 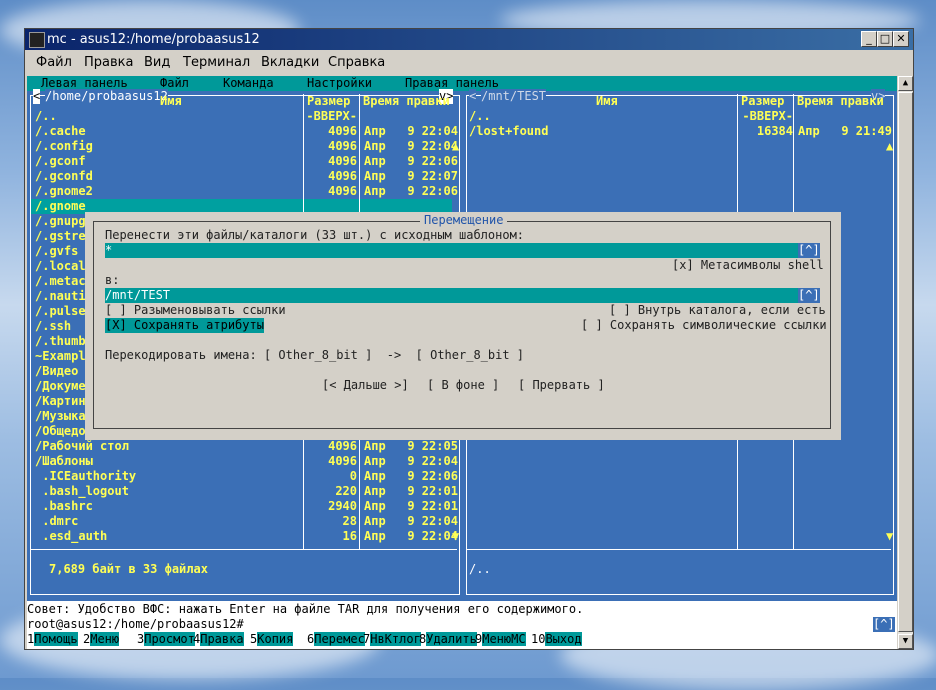 What do you see at coordinates (901, 39) in the screenshot?
I see `close-button: ✕` at bounding box center [901, 39].